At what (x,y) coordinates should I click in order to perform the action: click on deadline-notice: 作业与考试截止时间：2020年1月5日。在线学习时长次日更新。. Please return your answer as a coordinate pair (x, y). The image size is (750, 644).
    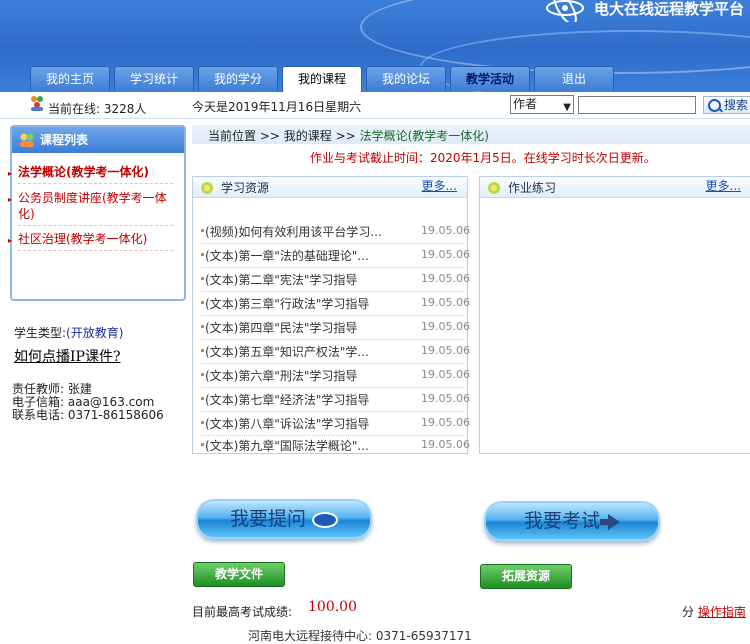
    Looking at the image, I should click on (483, 158).